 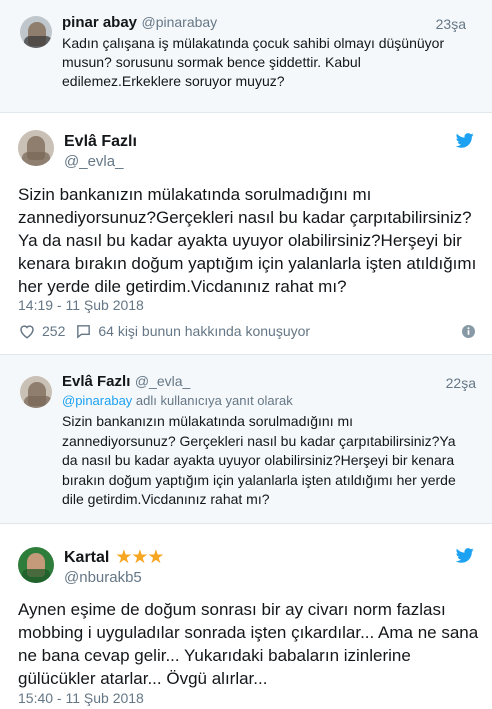 What do you see at coordinates (114, 557) in the screenshot?
I see `name-row: Kartal ★★★` at bounding box center [114, 557].